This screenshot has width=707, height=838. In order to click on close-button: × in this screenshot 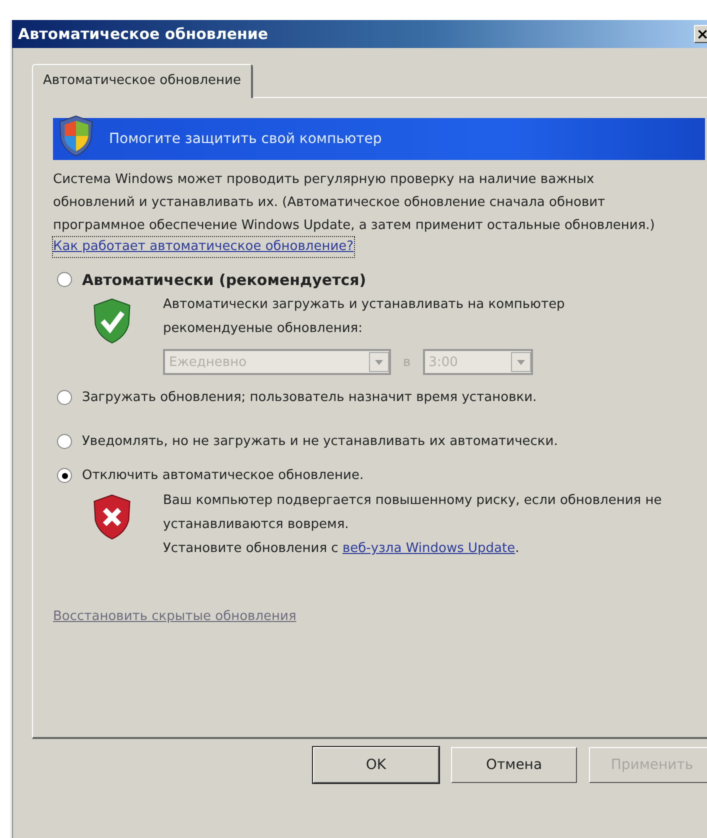, I will do `click(700, 34)`.